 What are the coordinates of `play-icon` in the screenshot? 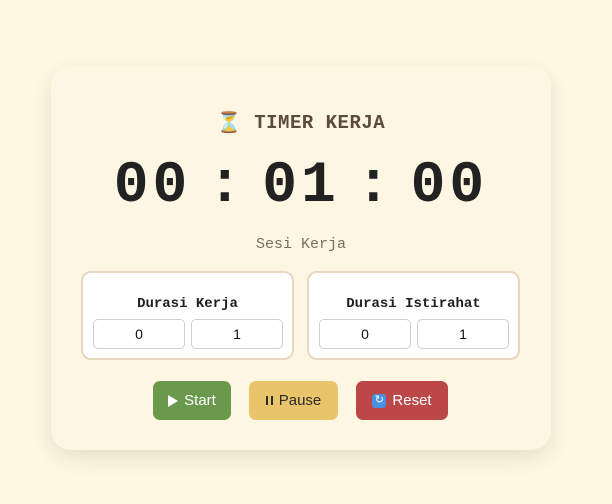 It's located at (173, 400).